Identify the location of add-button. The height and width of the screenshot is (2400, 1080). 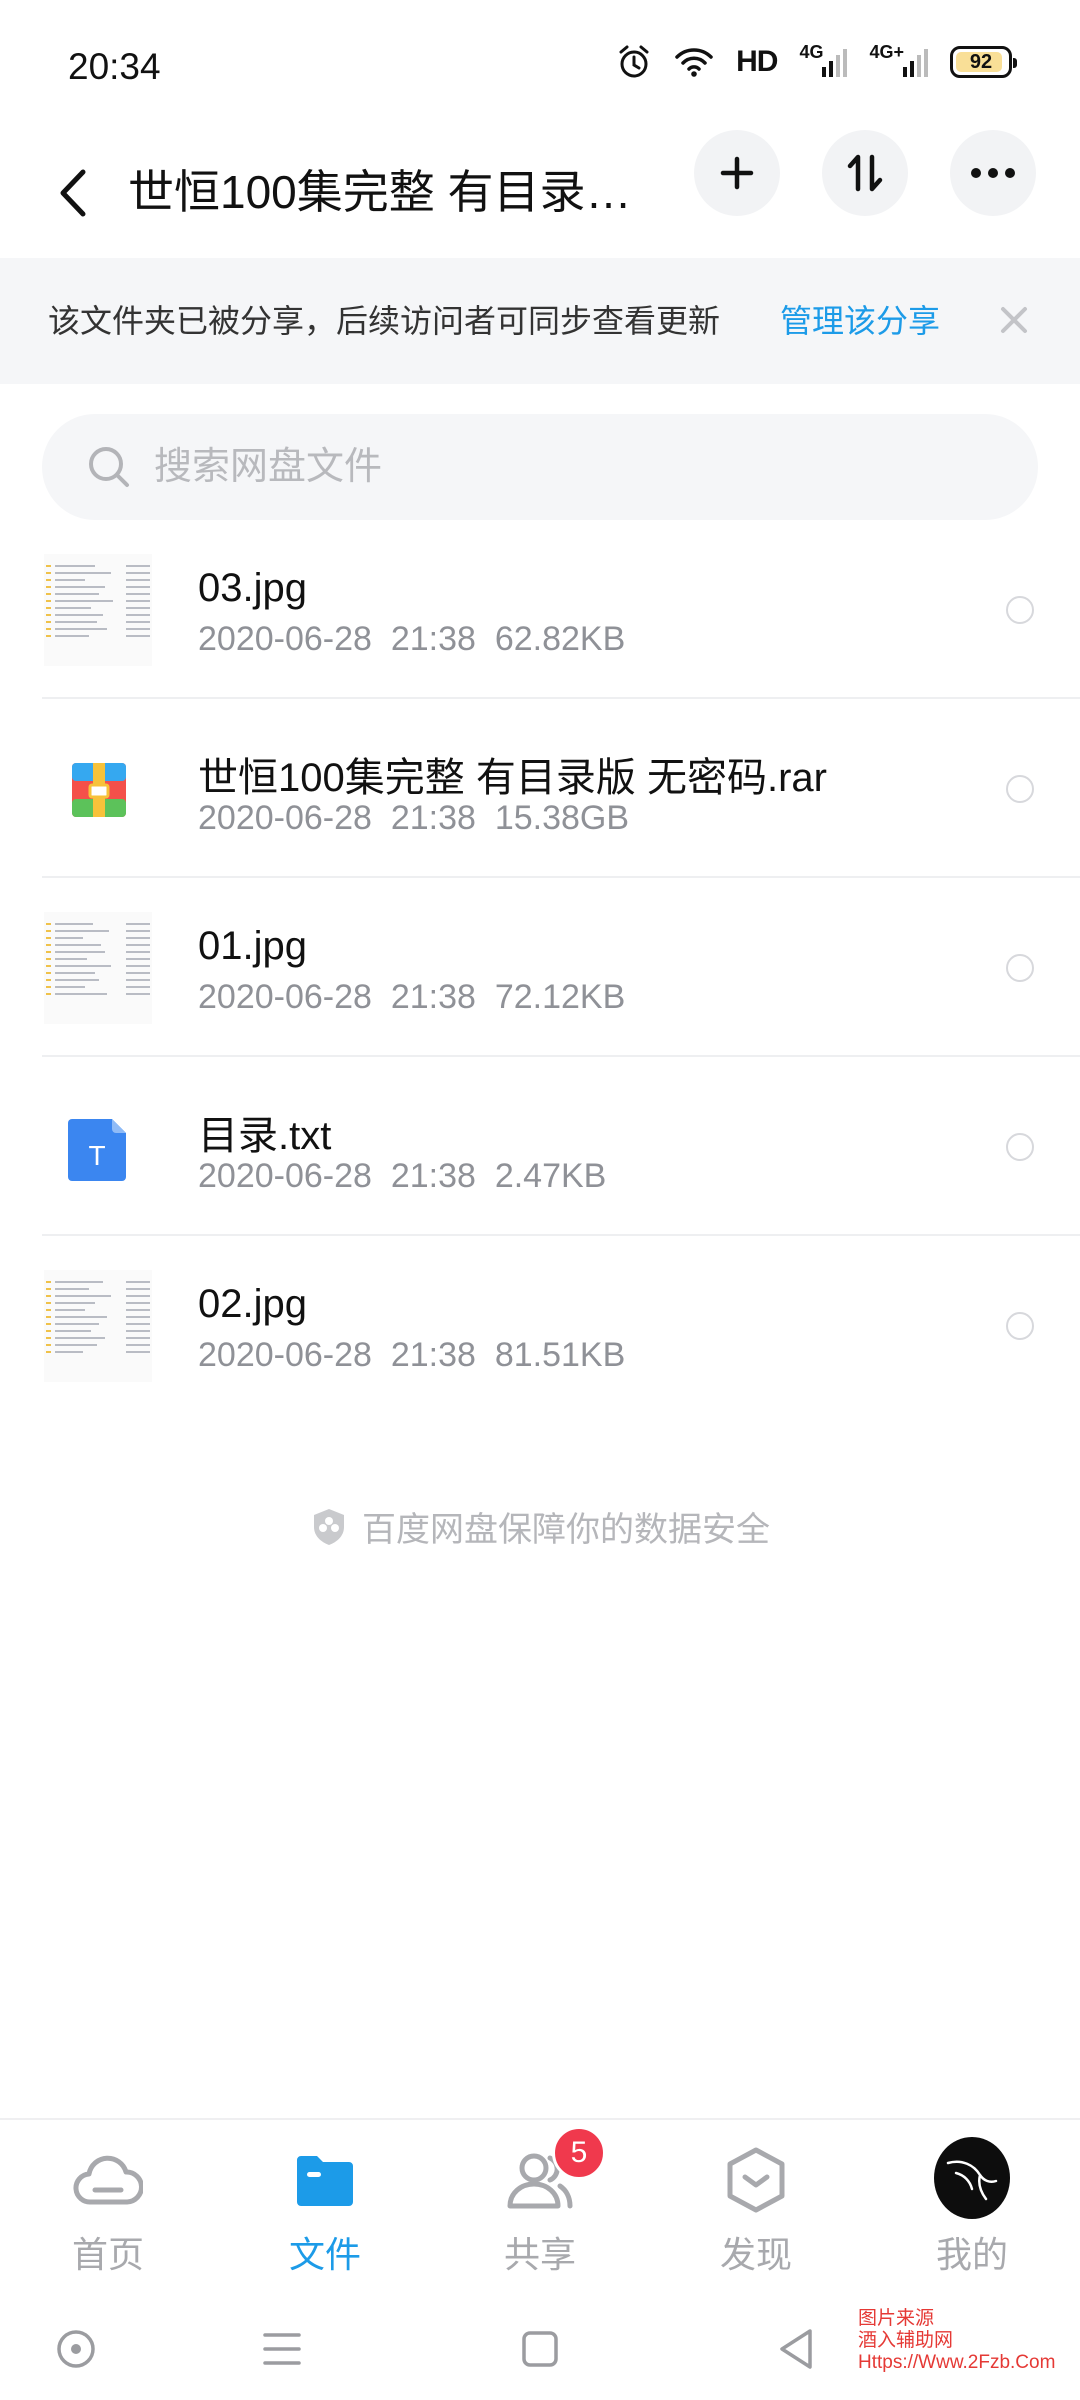
(737, 173).